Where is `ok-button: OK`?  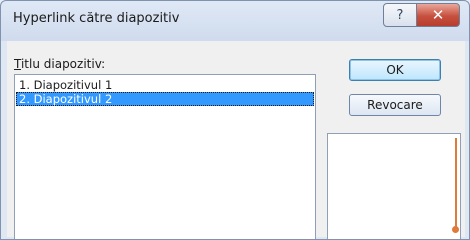 ok-button: OK is located at coordinates (395, 70).